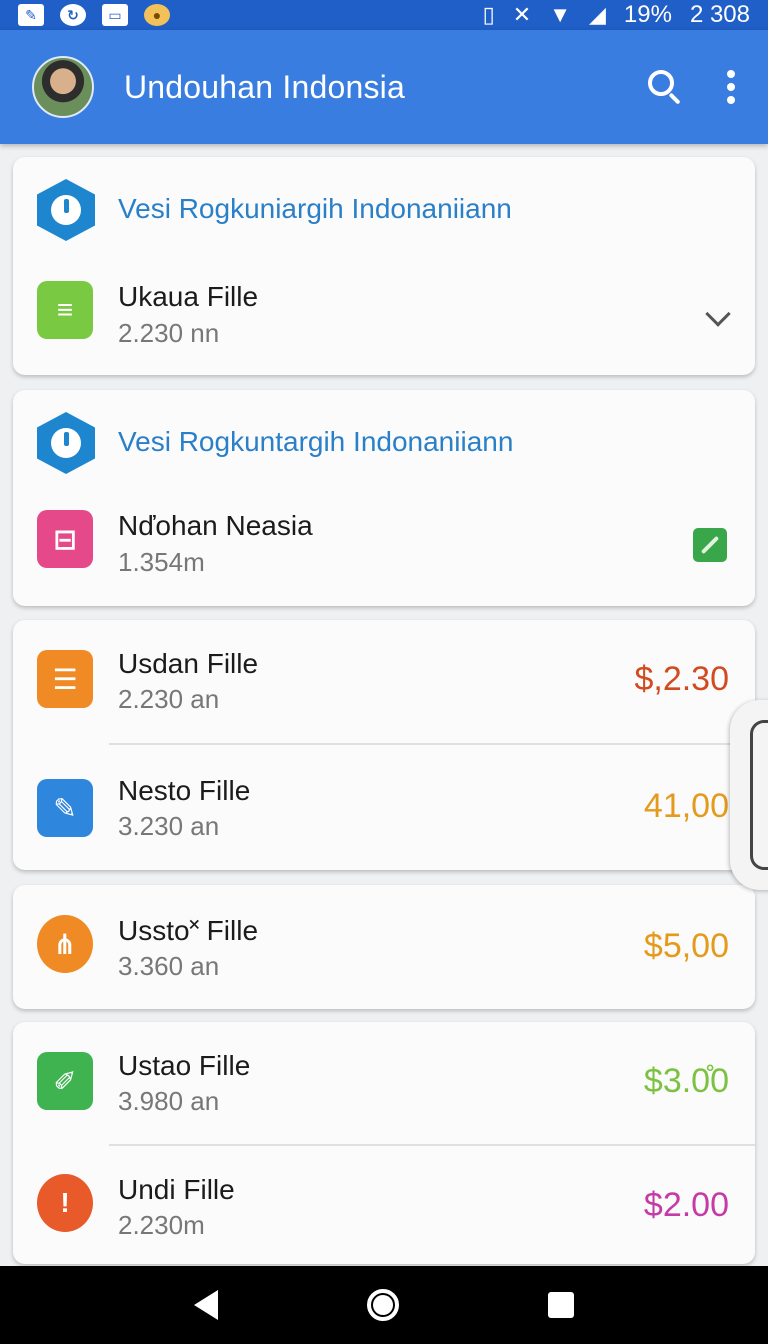  Describe the element at coordinates (157, 15) in the screenshot. I see `coin-icon: ●` at that location.